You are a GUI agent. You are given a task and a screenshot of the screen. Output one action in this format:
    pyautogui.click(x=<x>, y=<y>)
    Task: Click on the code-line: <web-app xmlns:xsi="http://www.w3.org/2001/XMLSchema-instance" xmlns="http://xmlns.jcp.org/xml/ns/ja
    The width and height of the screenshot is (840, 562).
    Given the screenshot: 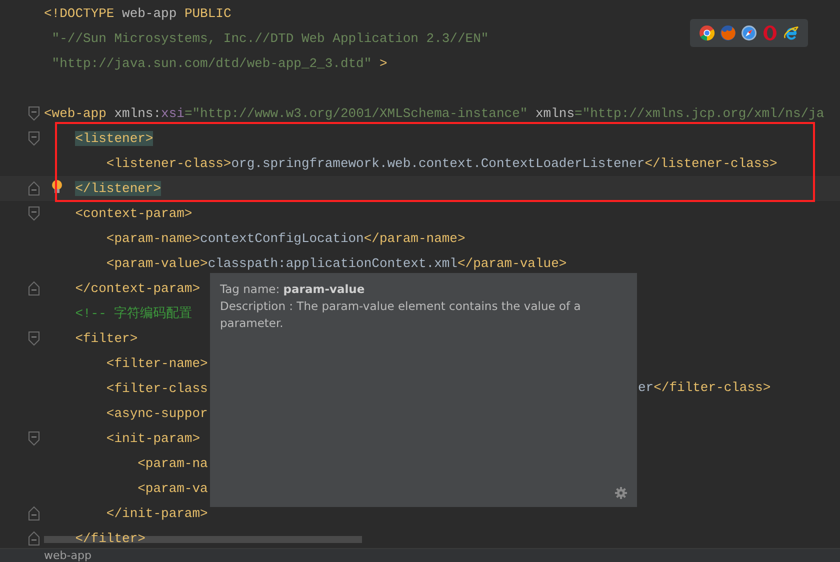 What is the action you would take?
    pyautogui.click(x=434, y=113)
    